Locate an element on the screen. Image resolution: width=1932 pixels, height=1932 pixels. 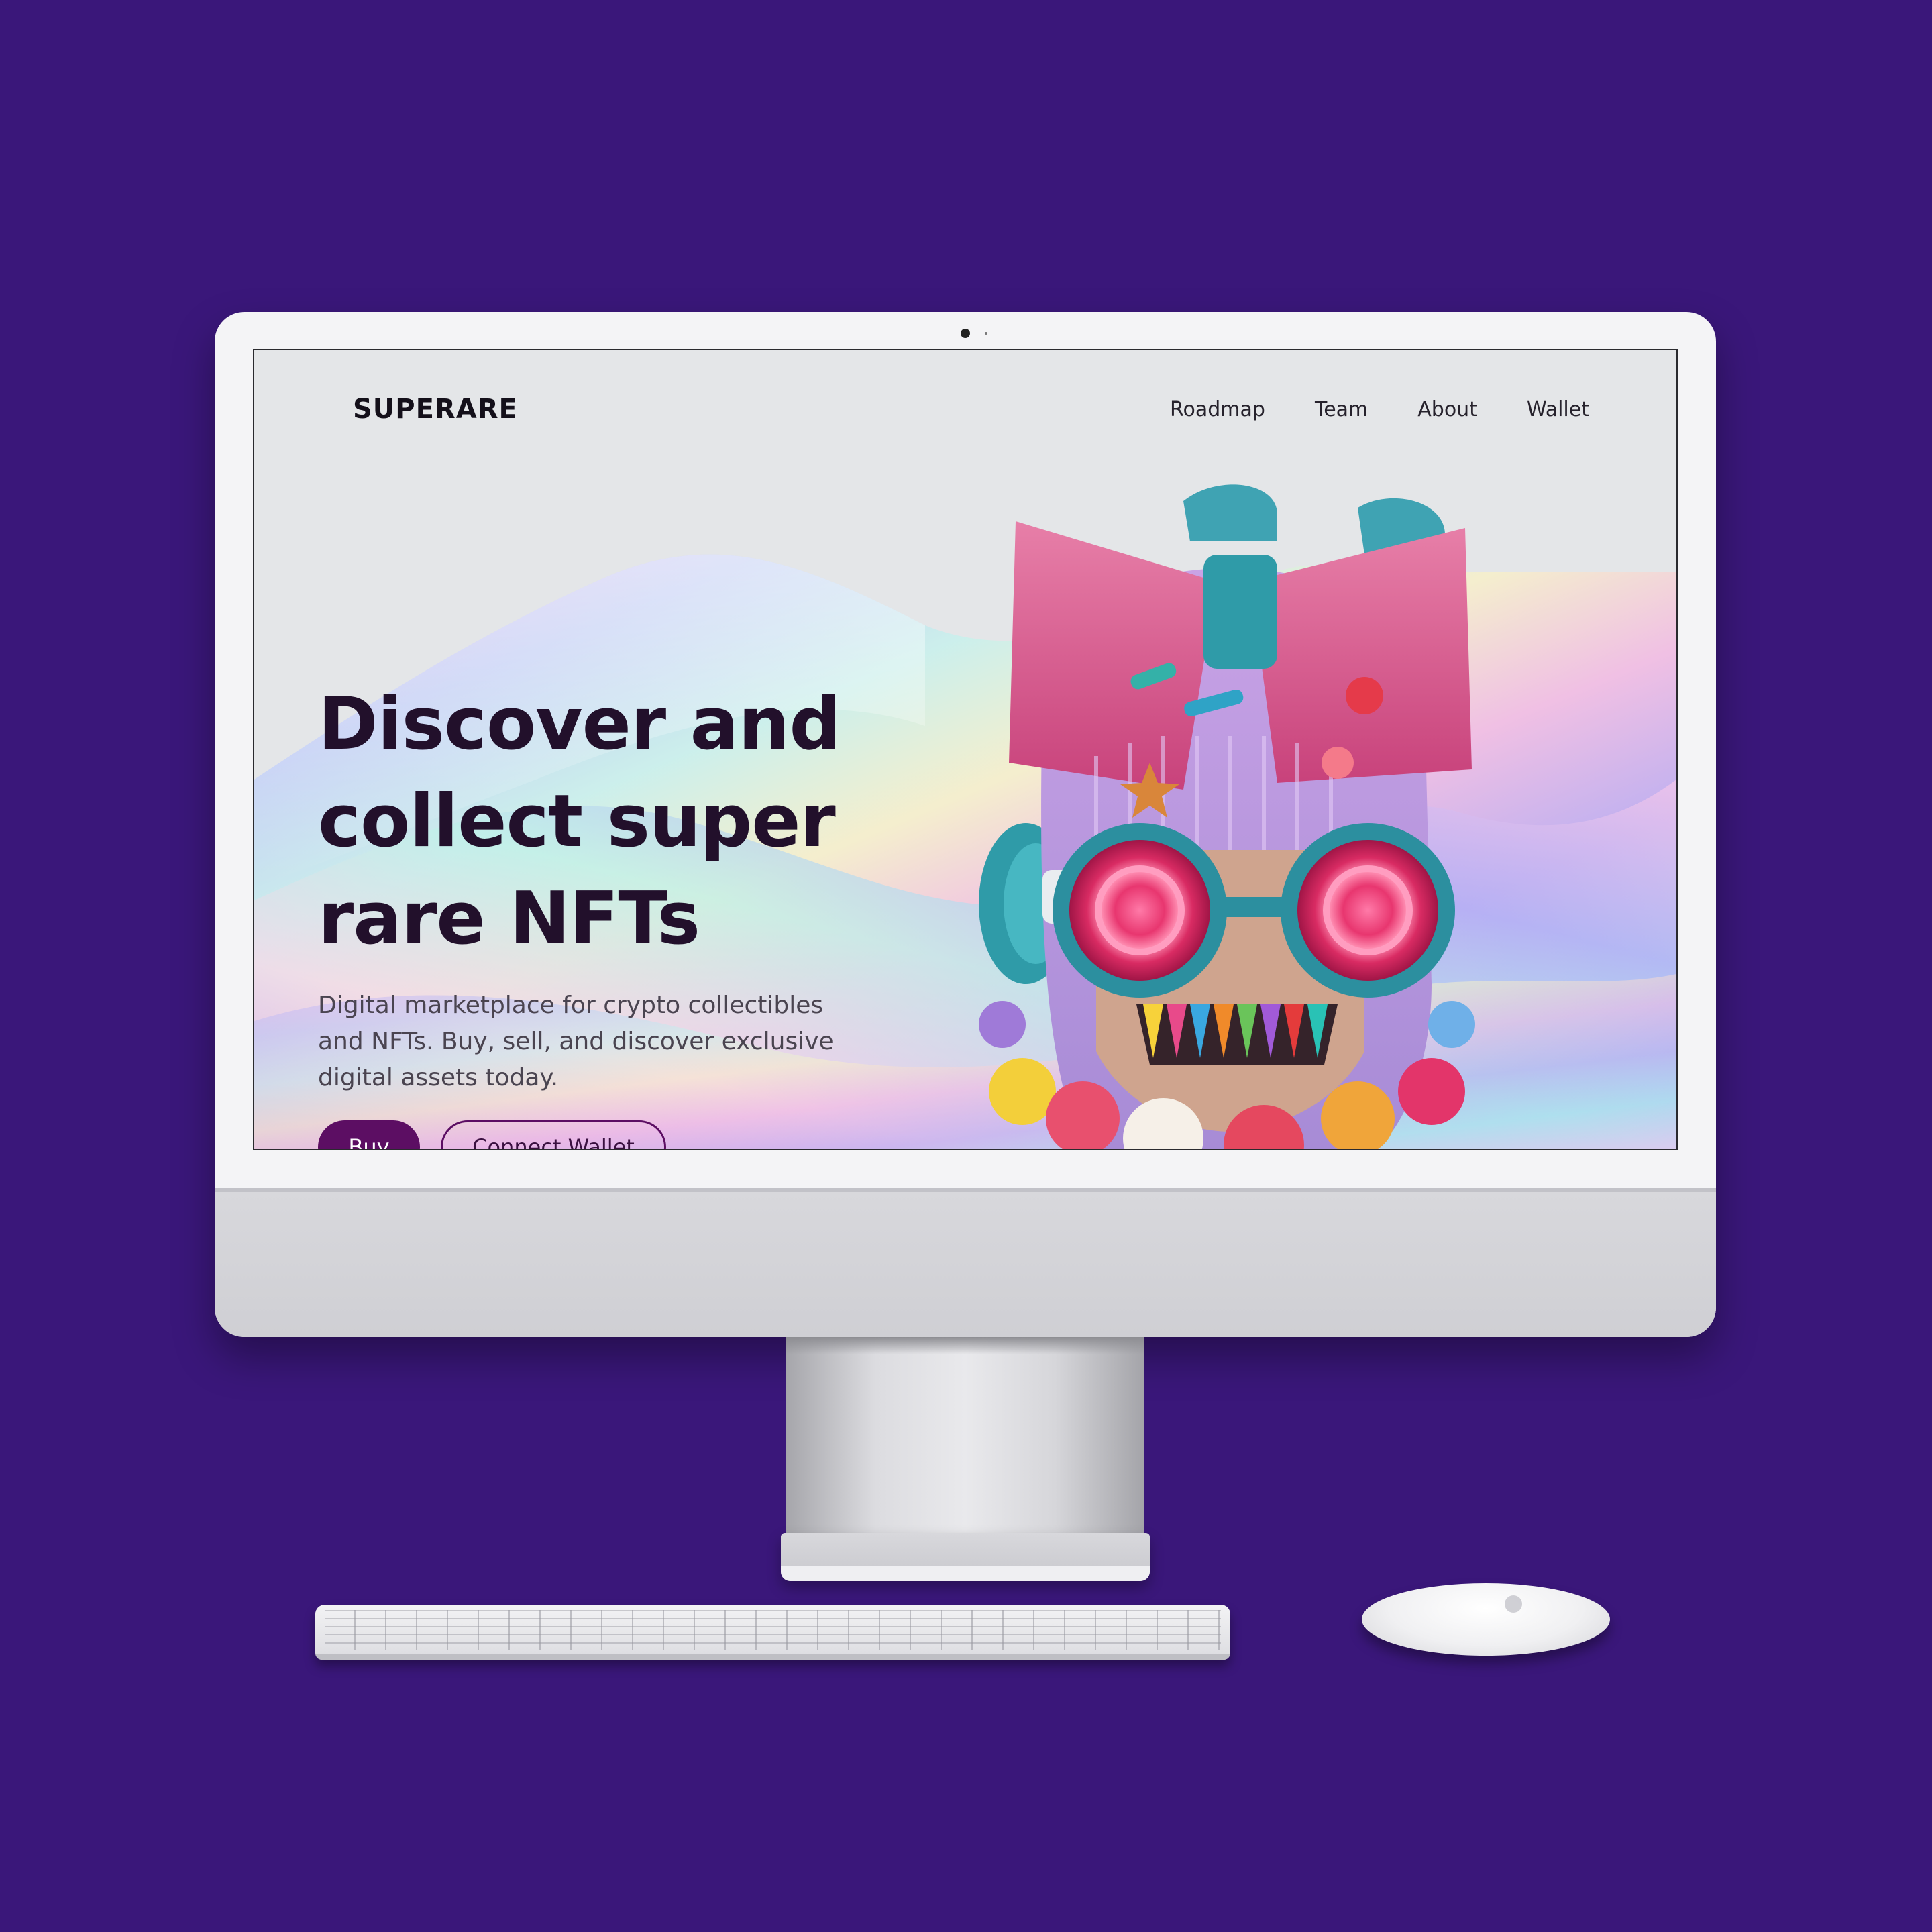
keyboard-edge is located at coordinates (772, 1657).